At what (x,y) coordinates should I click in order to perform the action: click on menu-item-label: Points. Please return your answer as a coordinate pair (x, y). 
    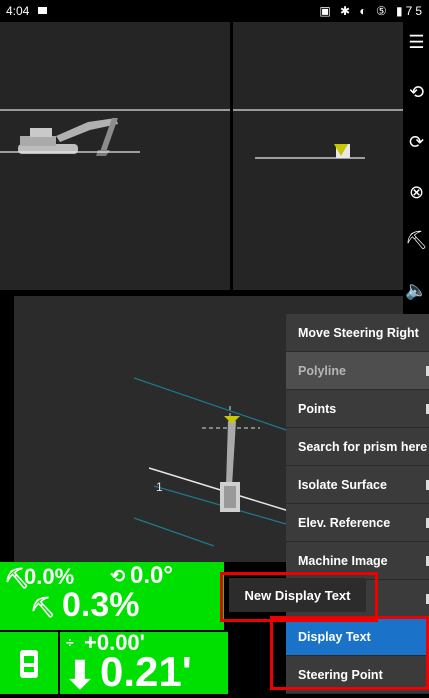
    Looking at the image, I should click on (317, 408).